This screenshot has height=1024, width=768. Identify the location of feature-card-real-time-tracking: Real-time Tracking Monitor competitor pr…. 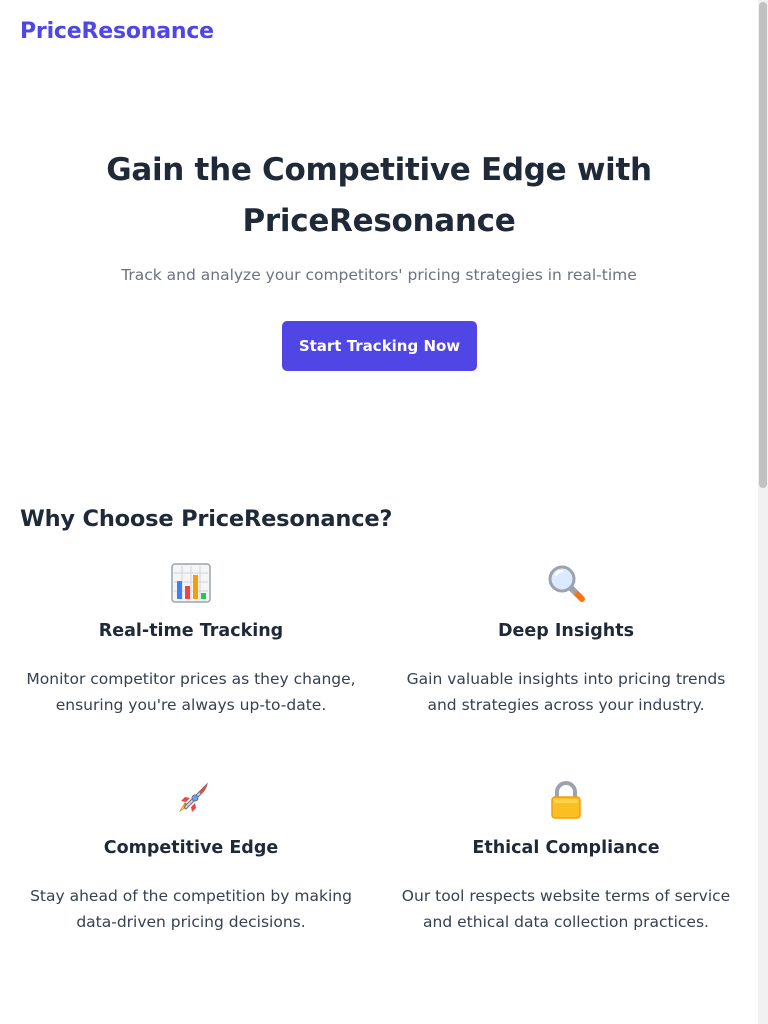
(191, 640).